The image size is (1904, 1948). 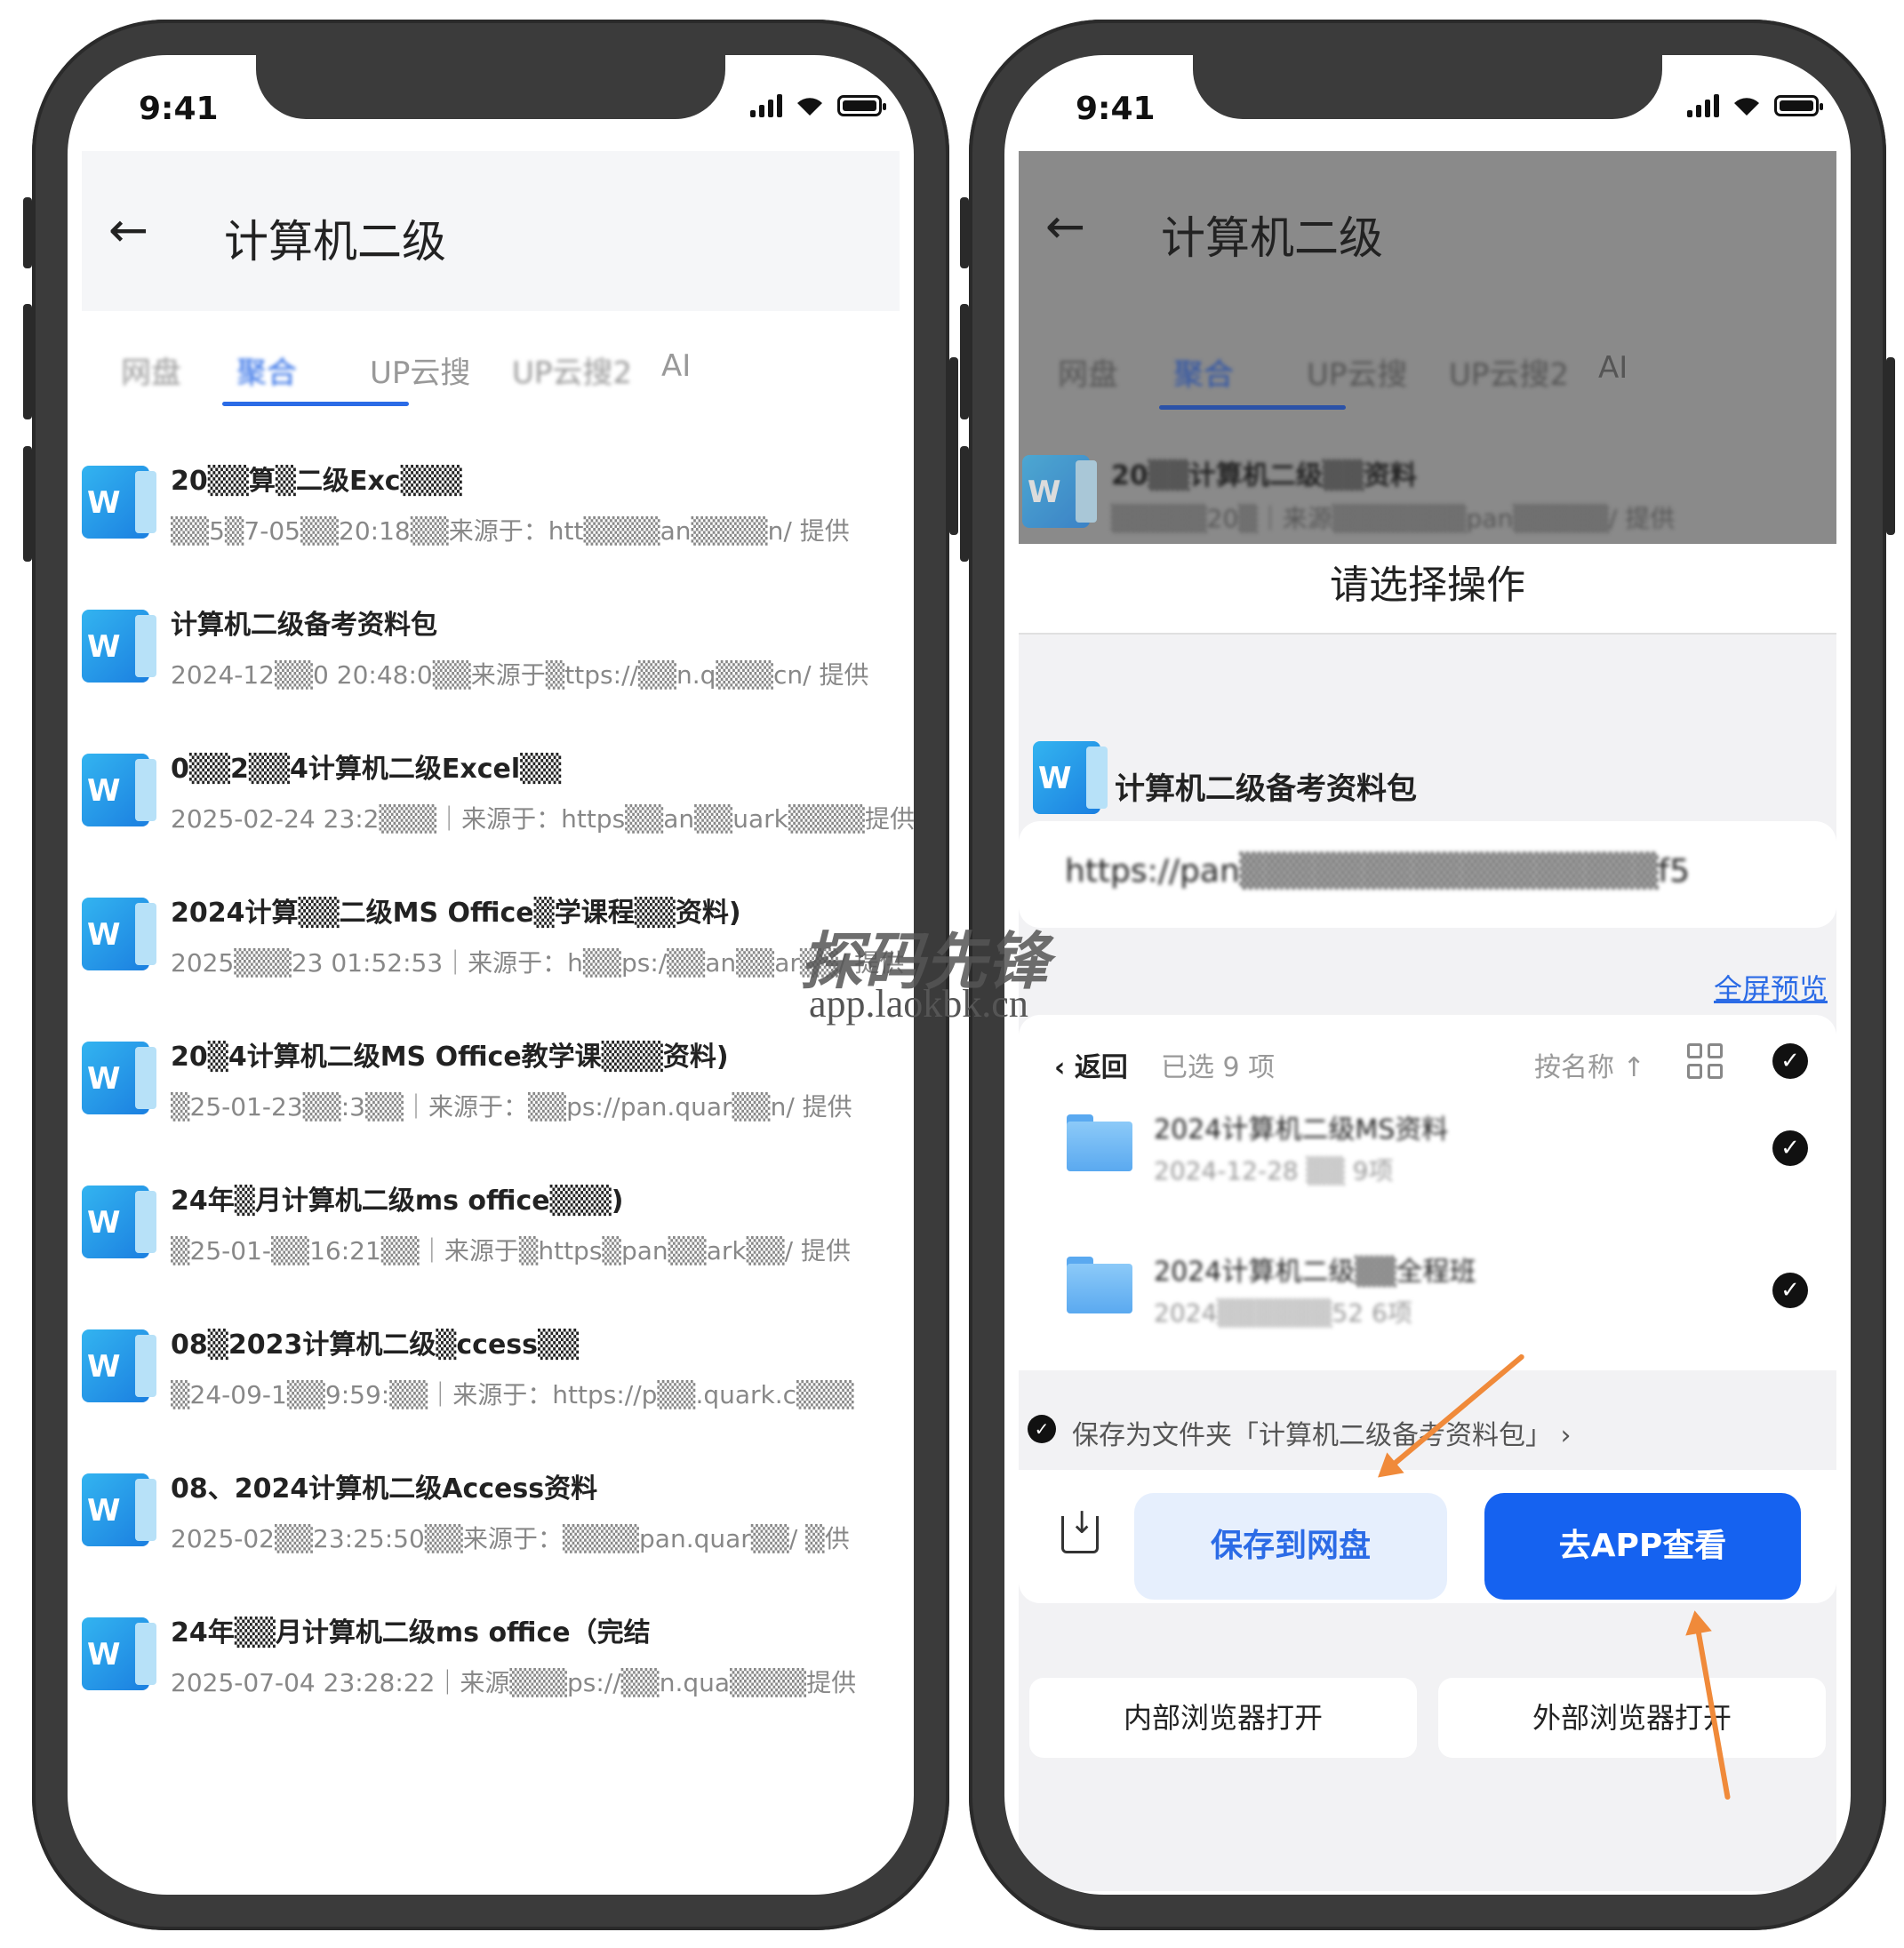 I want to click on sheet-divider, so click(x=1427, y=634).